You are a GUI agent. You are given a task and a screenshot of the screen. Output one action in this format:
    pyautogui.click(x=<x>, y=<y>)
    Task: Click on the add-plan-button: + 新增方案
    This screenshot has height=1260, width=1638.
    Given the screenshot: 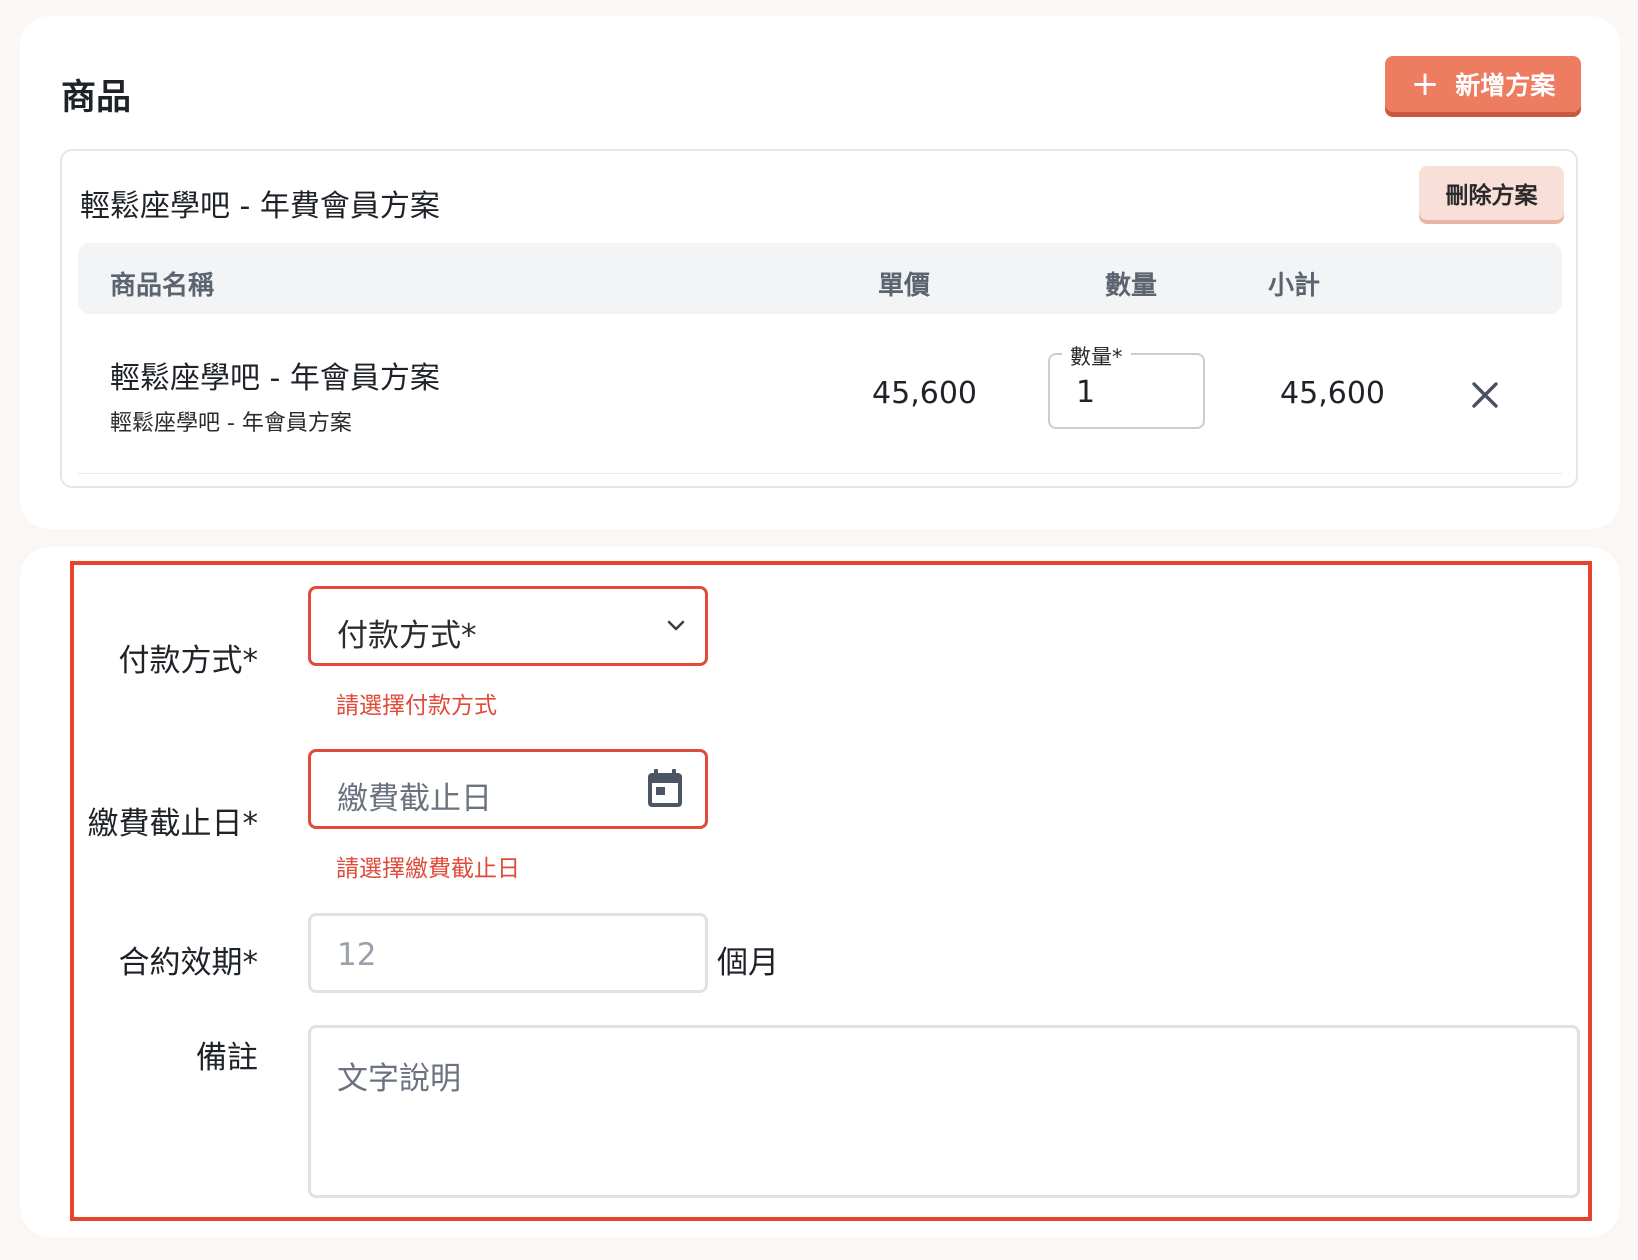 What is the action you would take?
    pyautogui.click(x=1483, y=84)
    